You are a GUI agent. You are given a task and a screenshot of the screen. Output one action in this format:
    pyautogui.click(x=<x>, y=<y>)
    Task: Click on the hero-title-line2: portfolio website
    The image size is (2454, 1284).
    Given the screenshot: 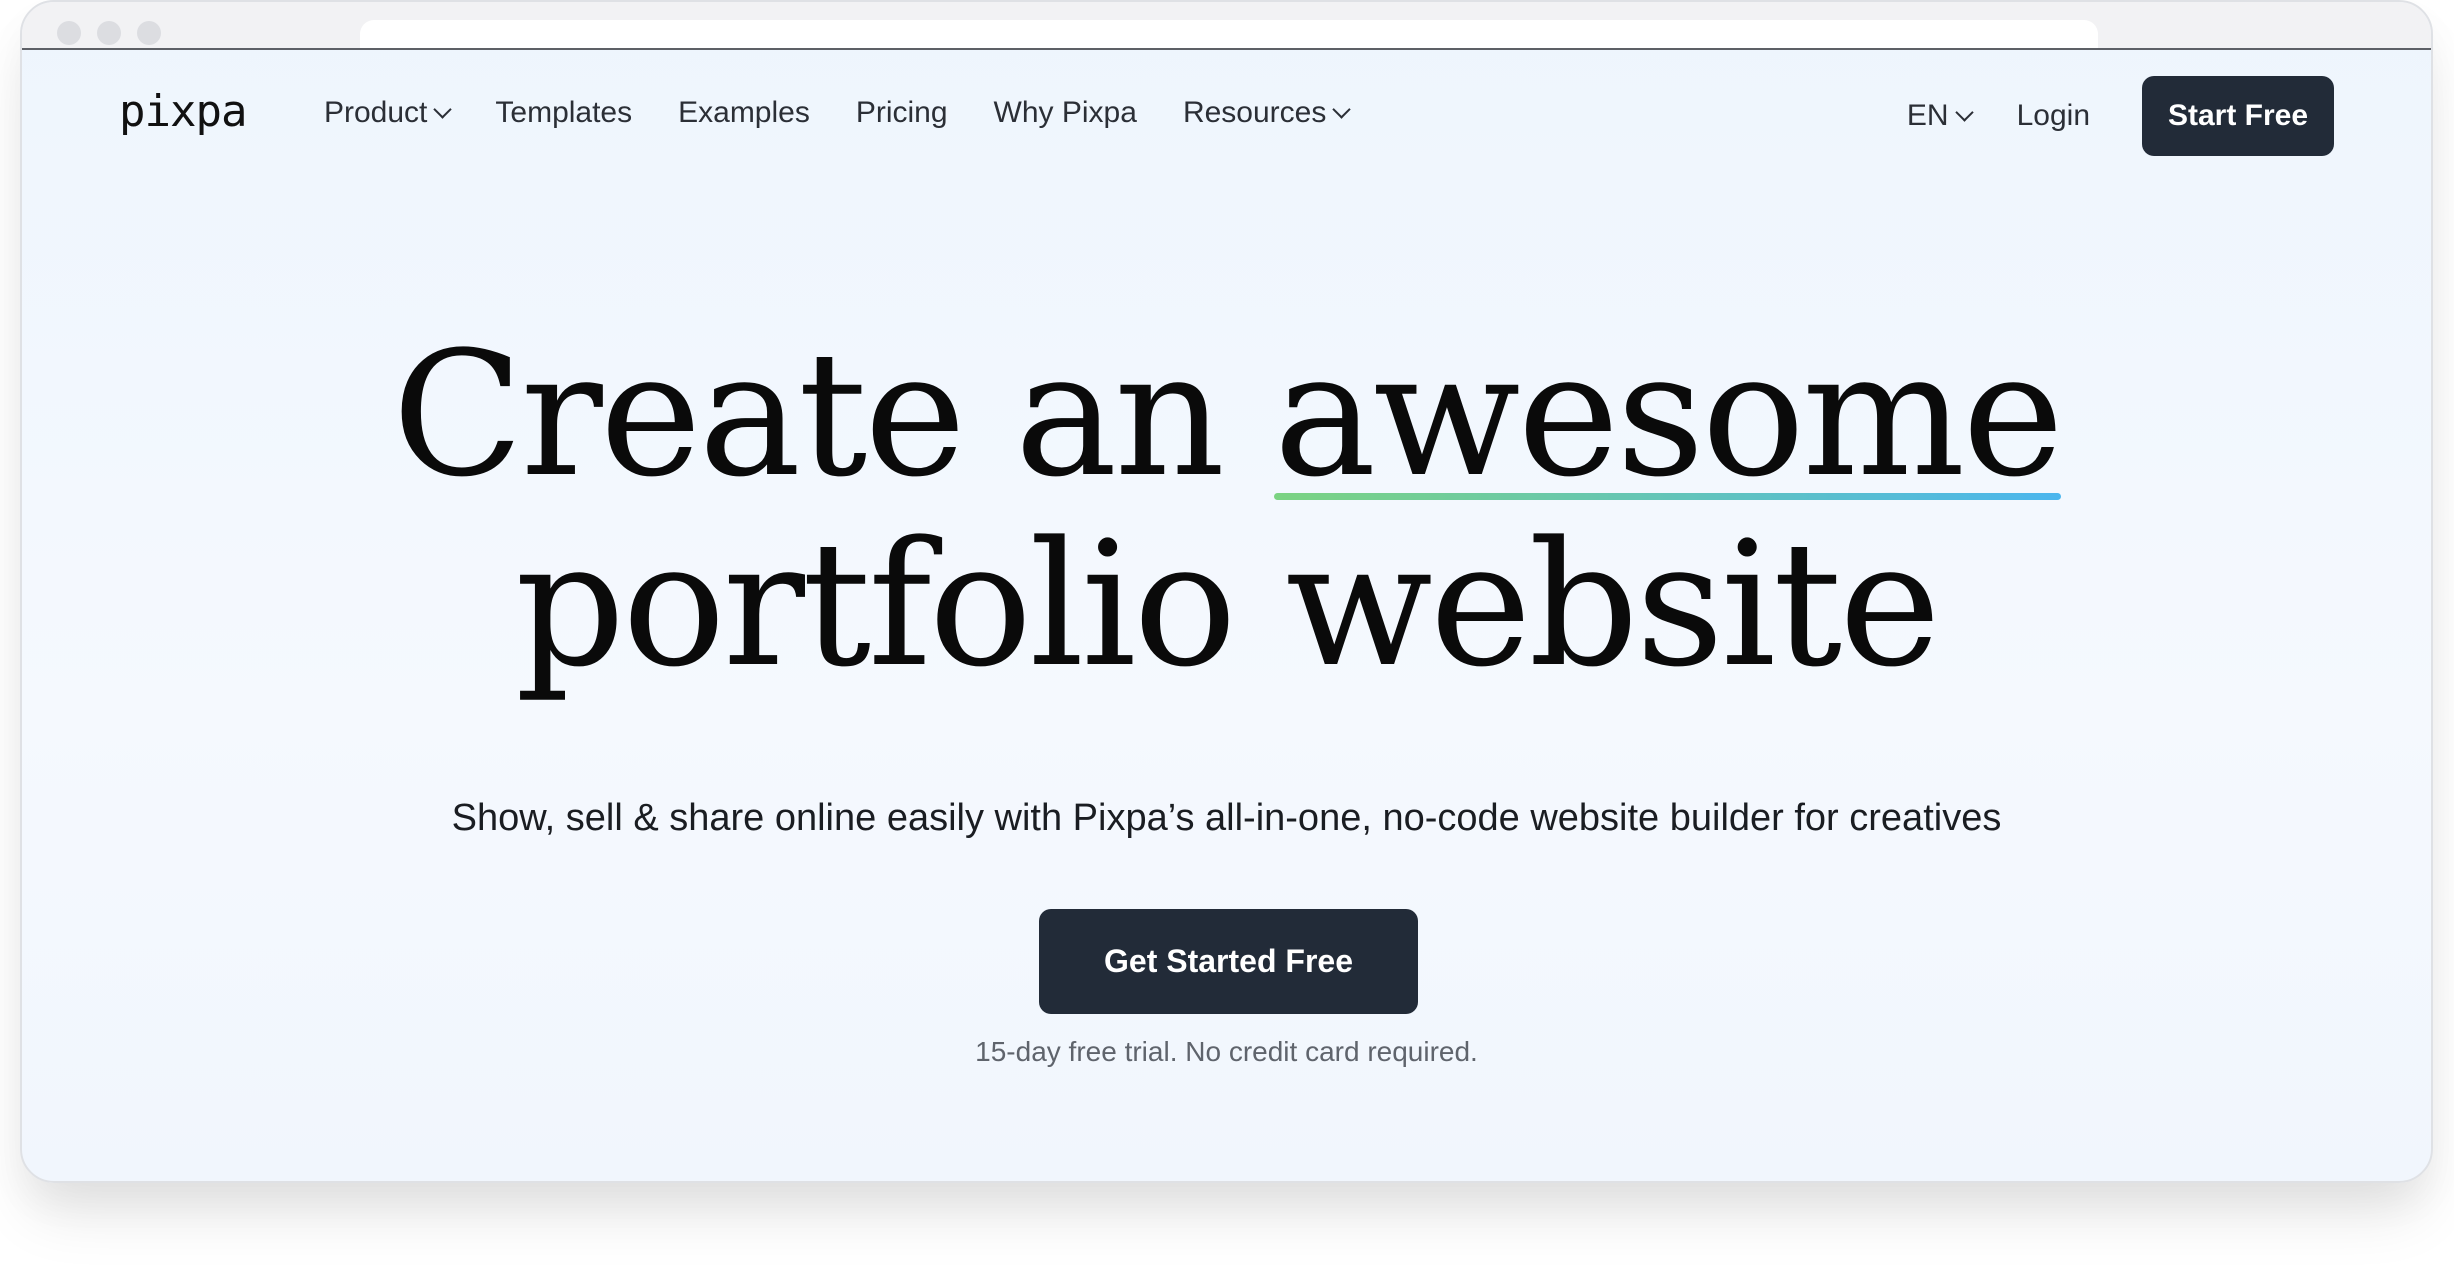 What is the action you would take?
    pyautogui.click(x=1228, y=604)
    